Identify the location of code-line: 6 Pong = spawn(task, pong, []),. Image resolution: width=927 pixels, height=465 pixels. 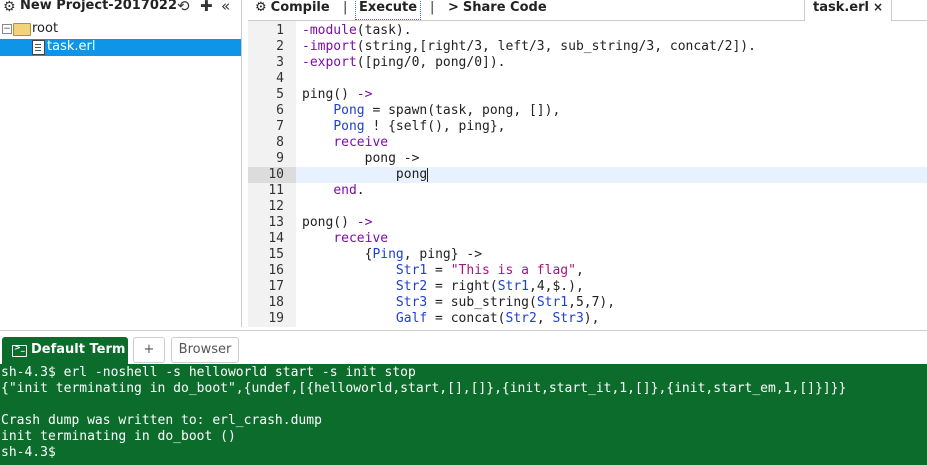
(587, 111).